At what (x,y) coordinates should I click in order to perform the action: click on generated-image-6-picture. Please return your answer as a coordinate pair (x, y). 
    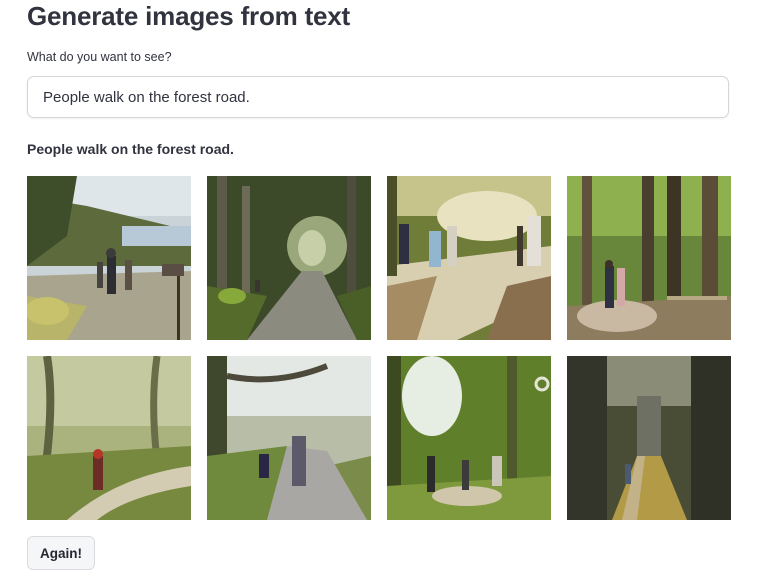
    Looking at the image, I should click on (289, 438).